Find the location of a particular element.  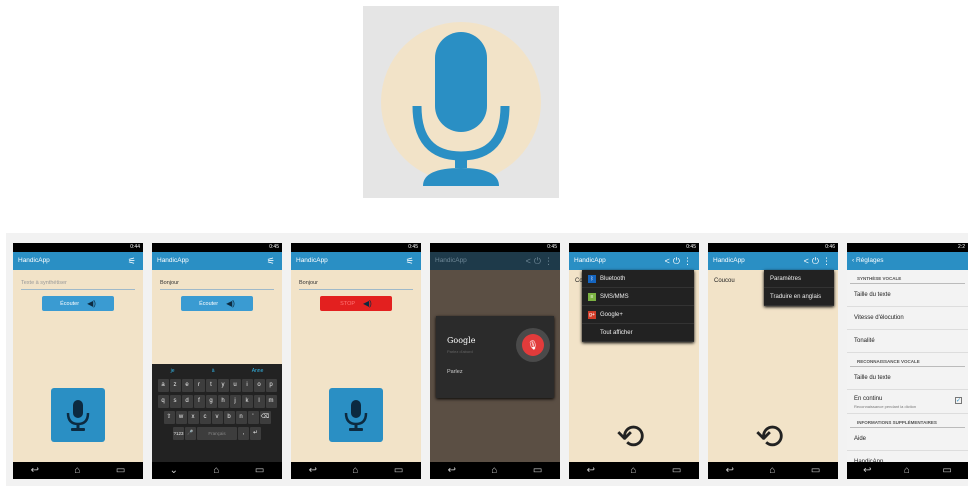

back-arrow-icon: ‹ is located at coordinates (853, 260).